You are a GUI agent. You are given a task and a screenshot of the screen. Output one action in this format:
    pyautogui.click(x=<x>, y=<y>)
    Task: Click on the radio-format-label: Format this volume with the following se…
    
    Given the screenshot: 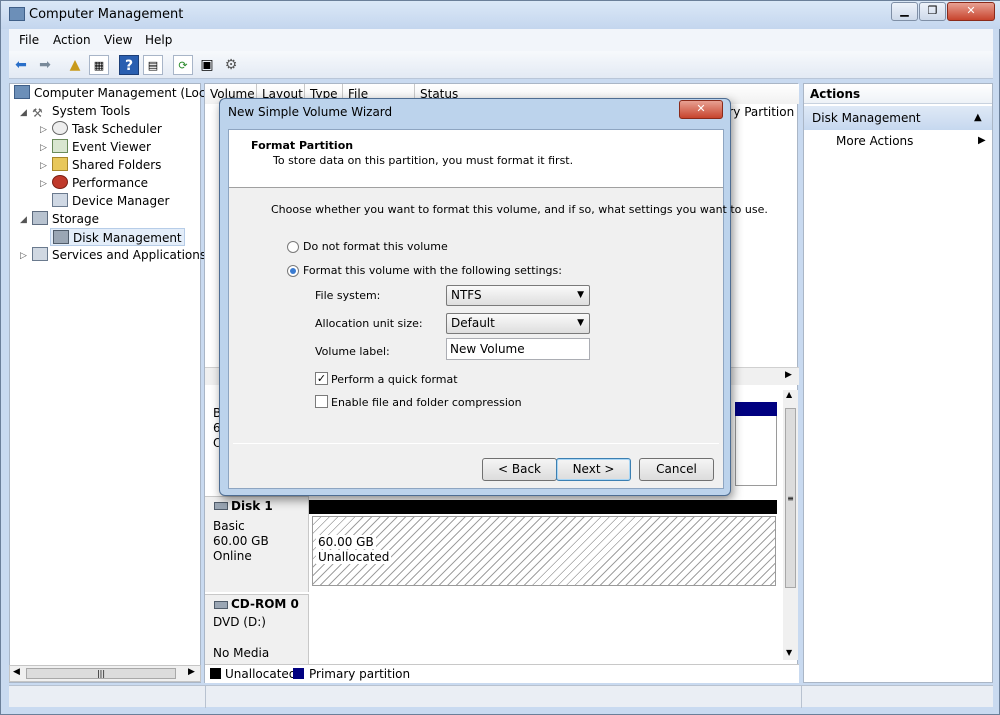 What is the action you would take?
    pyautogui.click(x=432, y=270)
    